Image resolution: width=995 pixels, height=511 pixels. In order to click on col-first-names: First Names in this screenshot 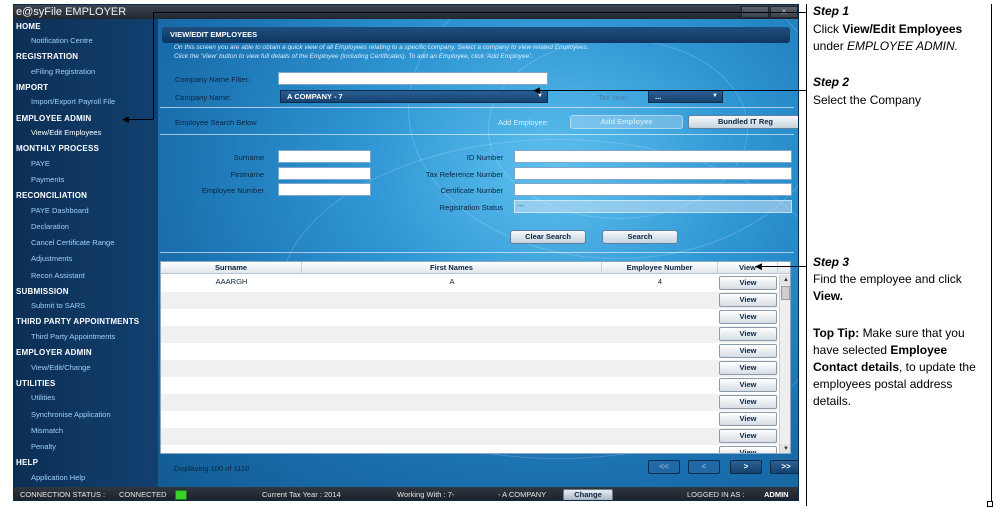, I will do `click(452, 268)`.